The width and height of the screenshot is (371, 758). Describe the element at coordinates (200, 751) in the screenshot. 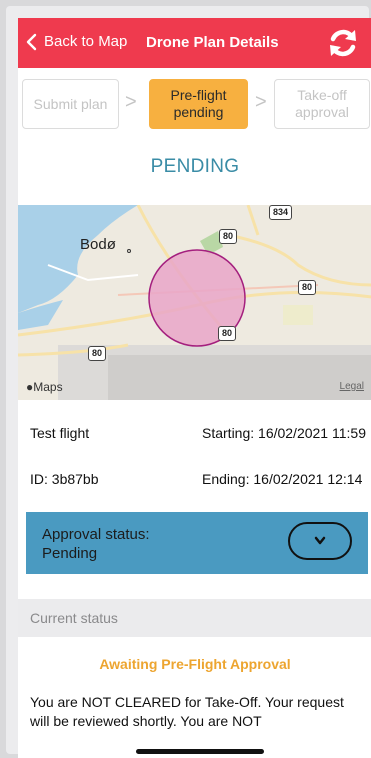

I see `home-indicator` at that location.